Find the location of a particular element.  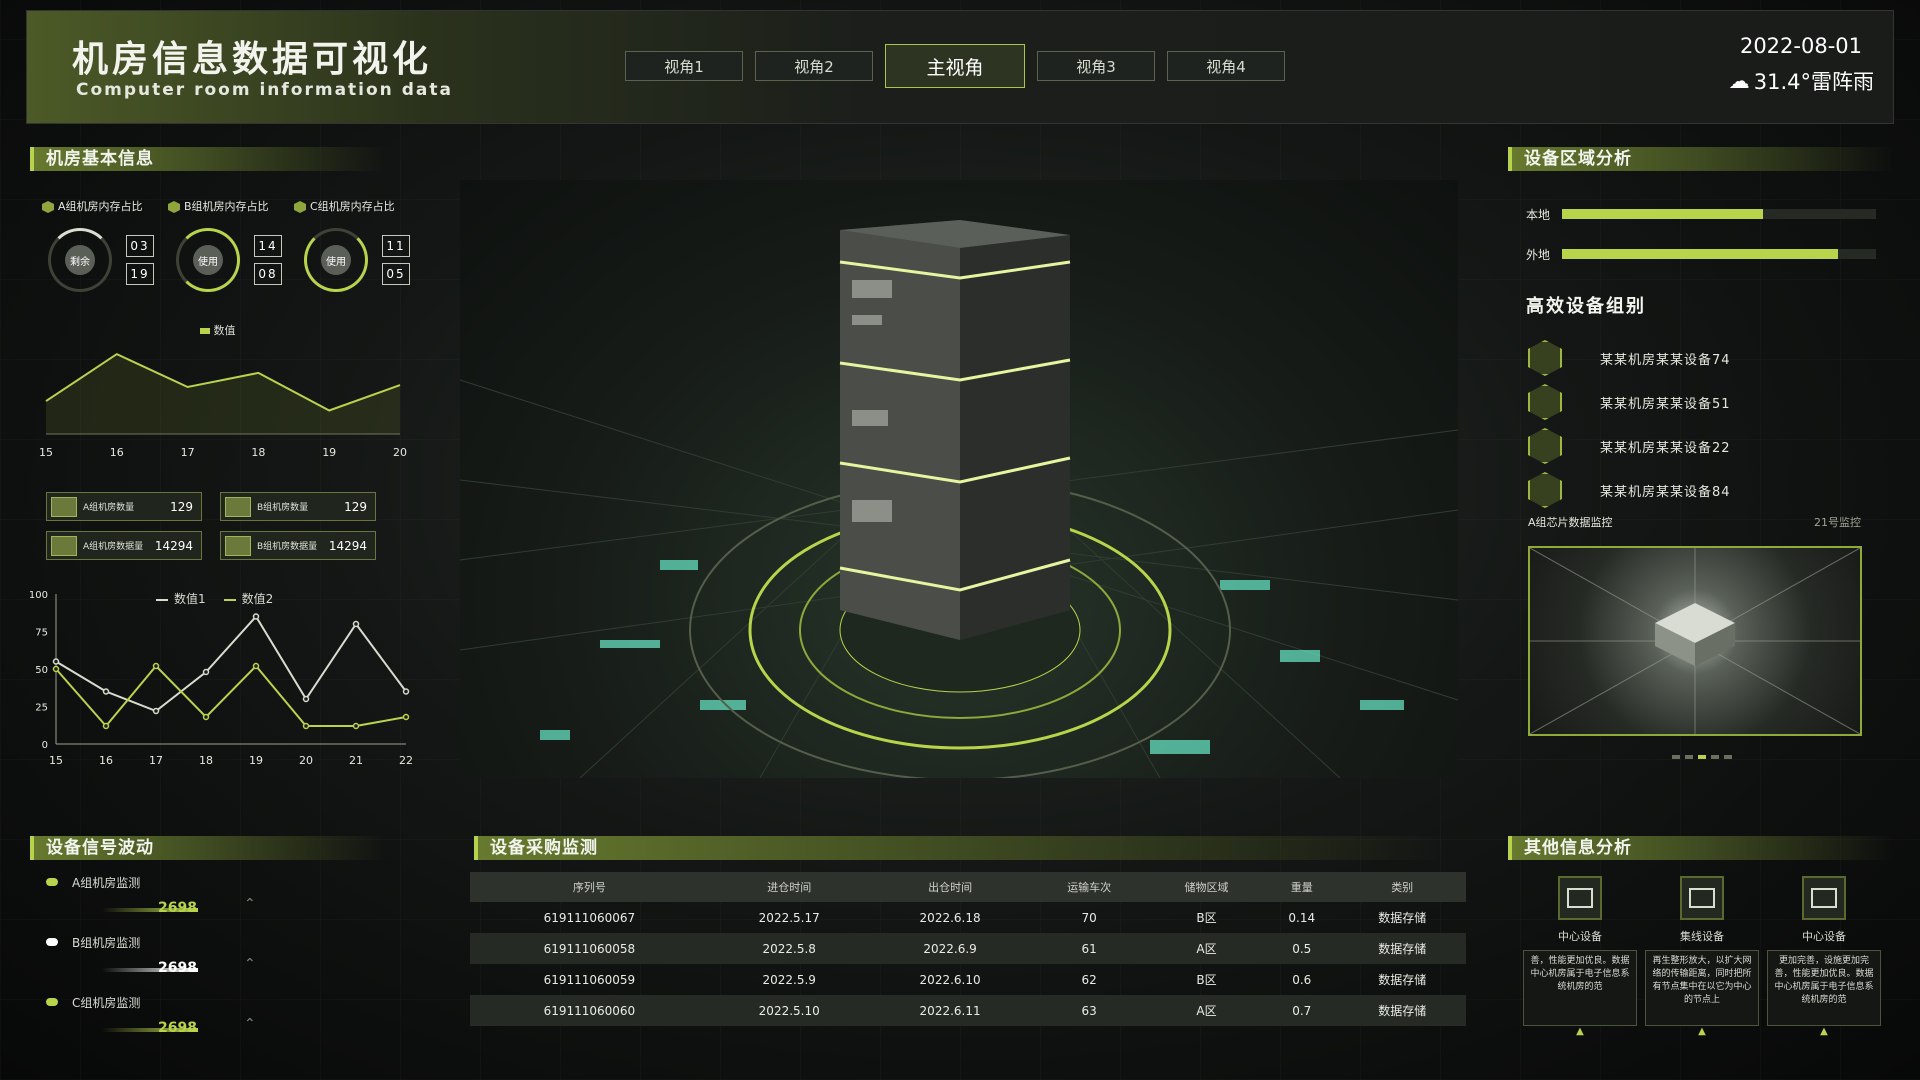

device-item: 某某机房某某设备22 is located at coordinates (1629, 446).